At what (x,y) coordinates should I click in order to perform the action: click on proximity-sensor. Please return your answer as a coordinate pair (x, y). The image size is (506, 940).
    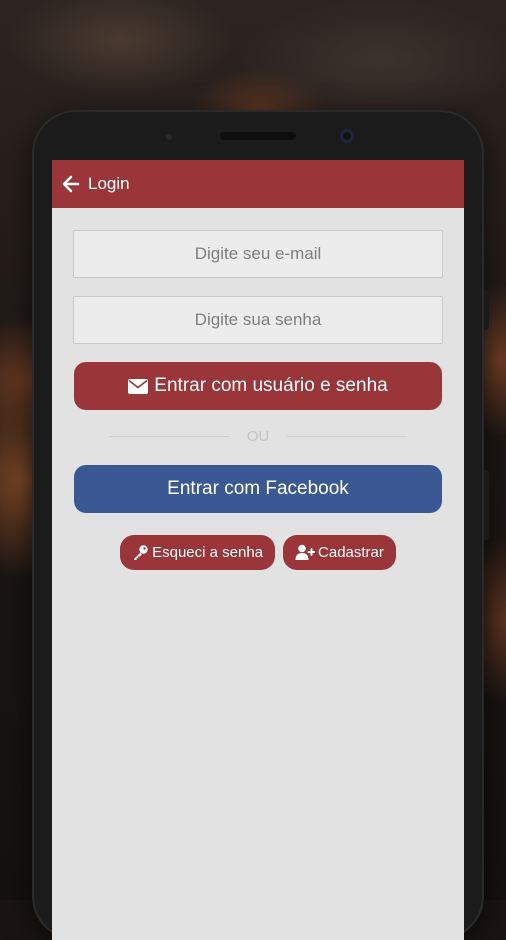
    Looking at the image, I should click on (169, 137).